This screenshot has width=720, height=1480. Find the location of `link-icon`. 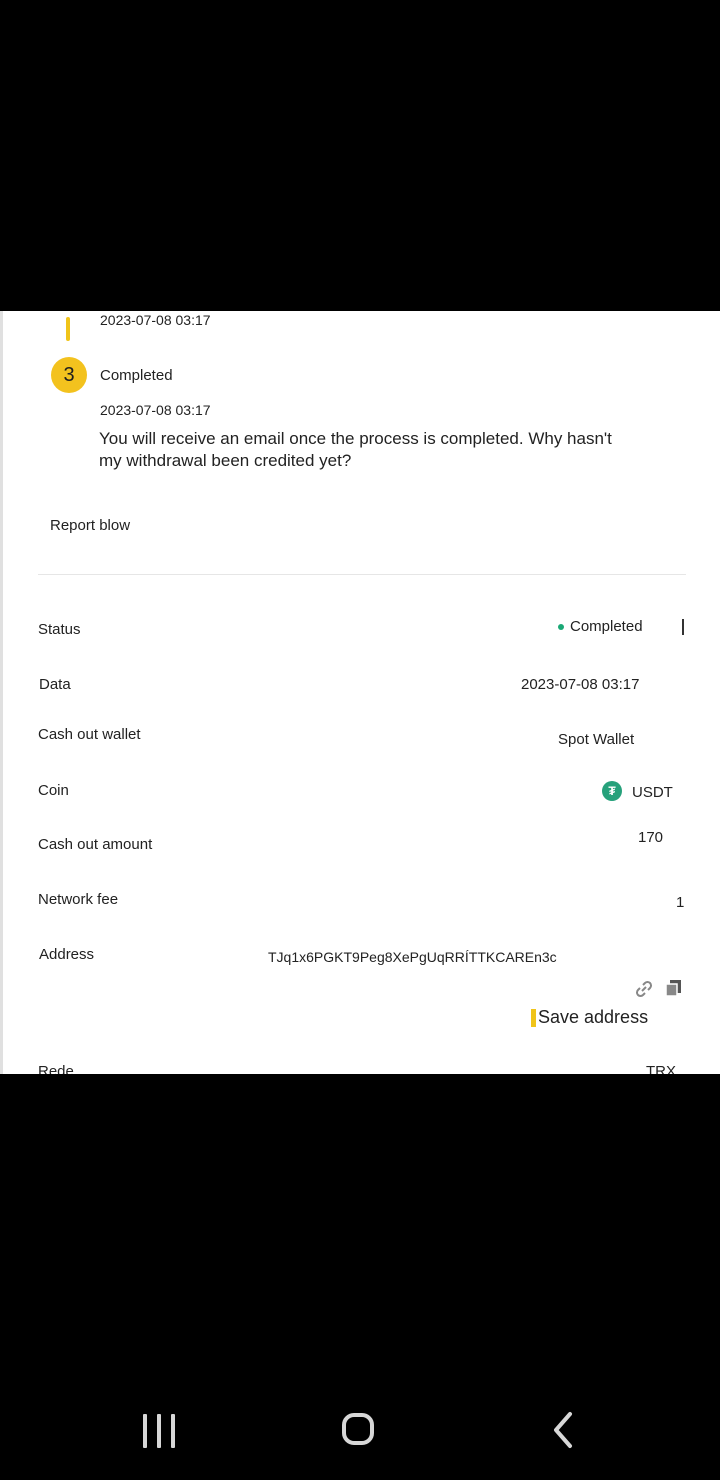

link-icon is located at coordinates (644, 989).